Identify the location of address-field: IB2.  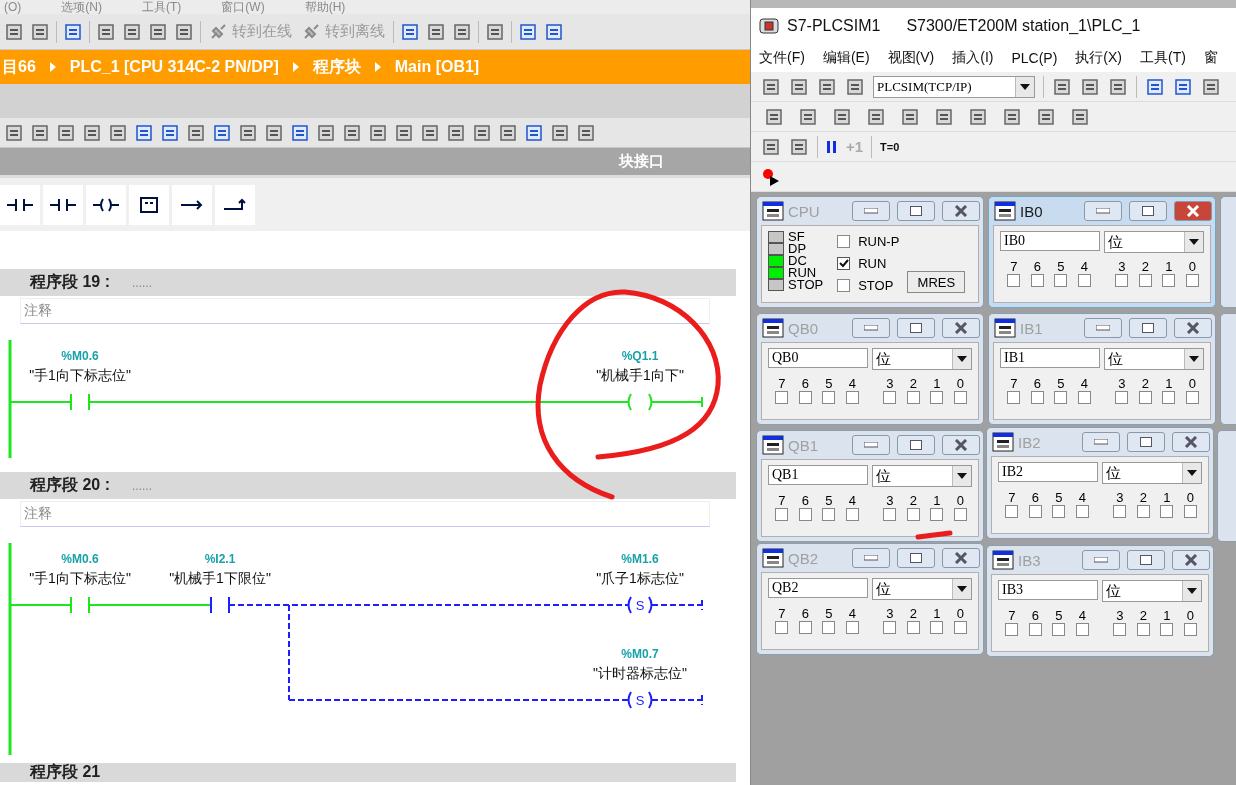
(1048, 472).